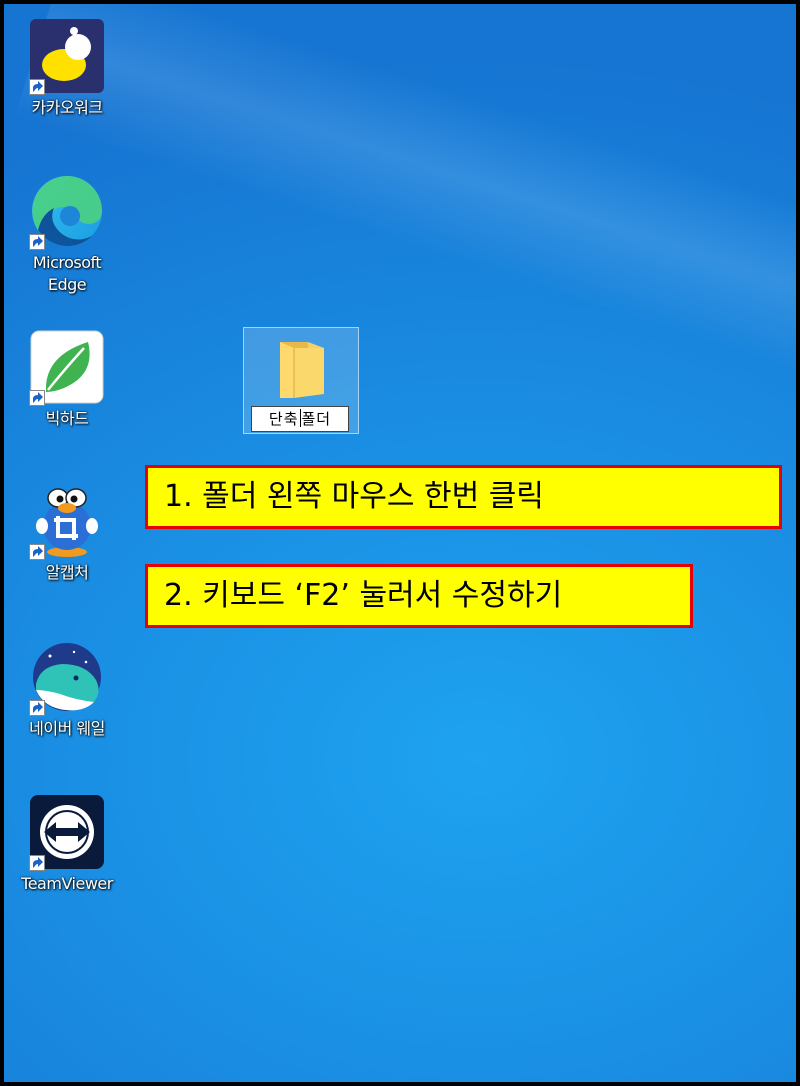  What do you see at coordinates (67, 728) in the screenshot?
I see `desktop-icon-label: 네이버 웨일` at bounding box center [67, 728].